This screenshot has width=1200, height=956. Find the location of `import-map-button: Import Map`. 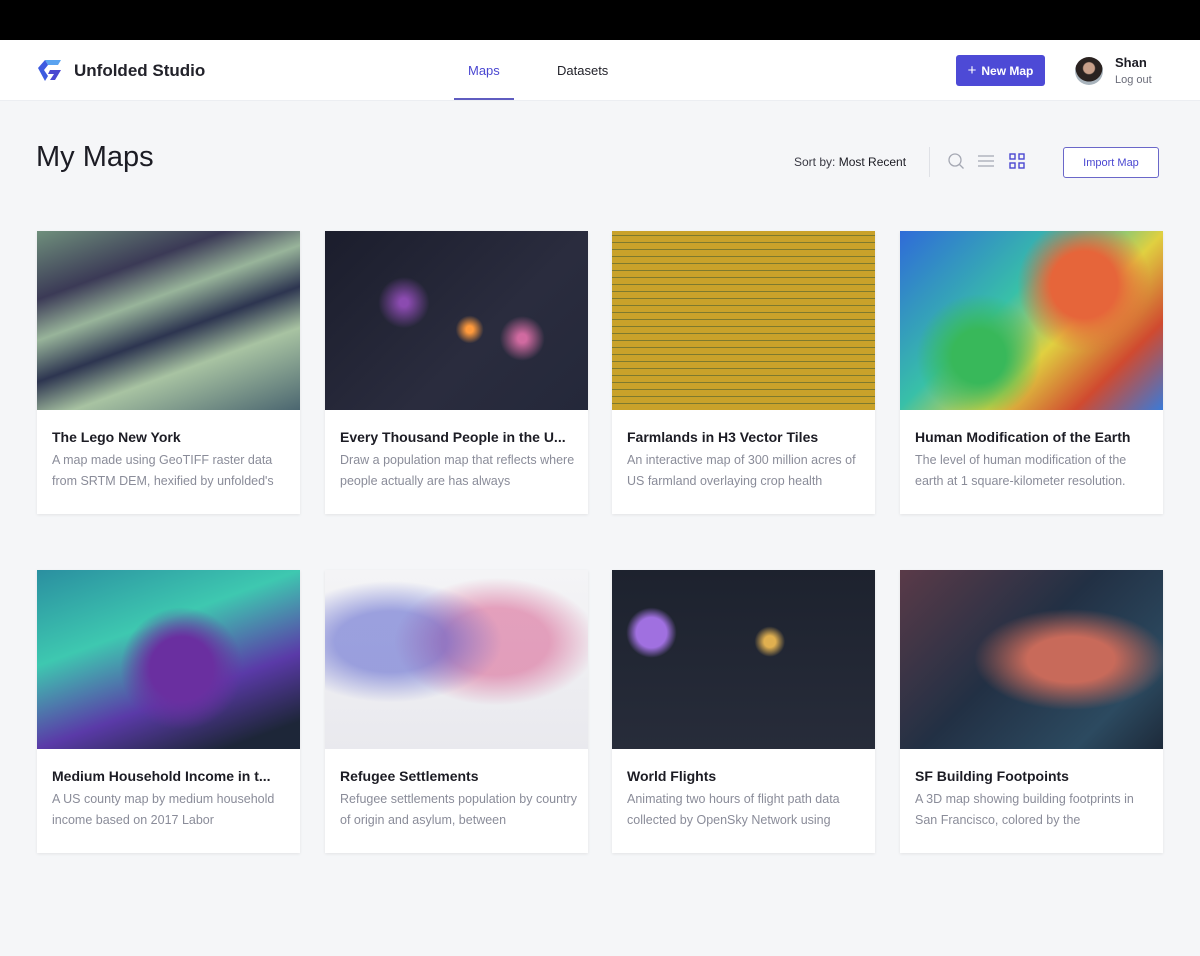

import-map-button: Import Map is located at coordinates (1111, 162).